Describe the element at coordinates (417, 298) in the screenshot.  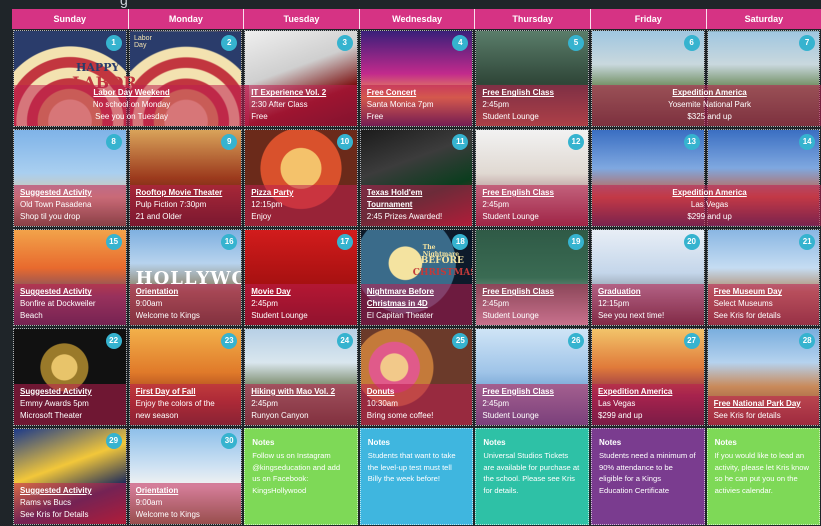
I see `event-title-link: Nightmare Before Christmas in 4D` at that location.